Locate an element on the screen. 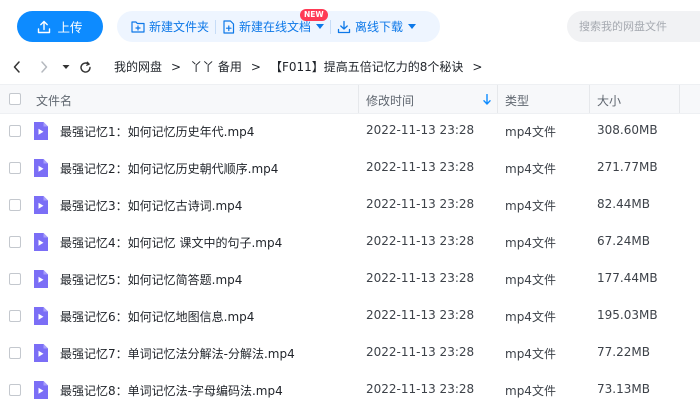 The image size is (700, 416). new-folder-button: 新建文件夹 is located at coordinates (170, 26).